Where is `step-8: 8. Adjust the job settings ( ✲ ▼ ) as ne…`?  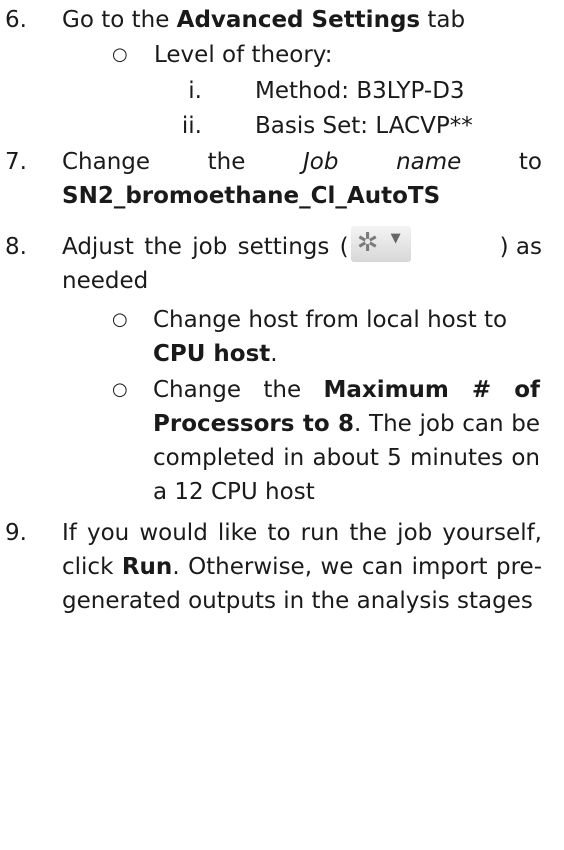 step-8: 8. Adjust the job settings ( ✲ ▼ ) as ne… is located at coordinates (282, 262).